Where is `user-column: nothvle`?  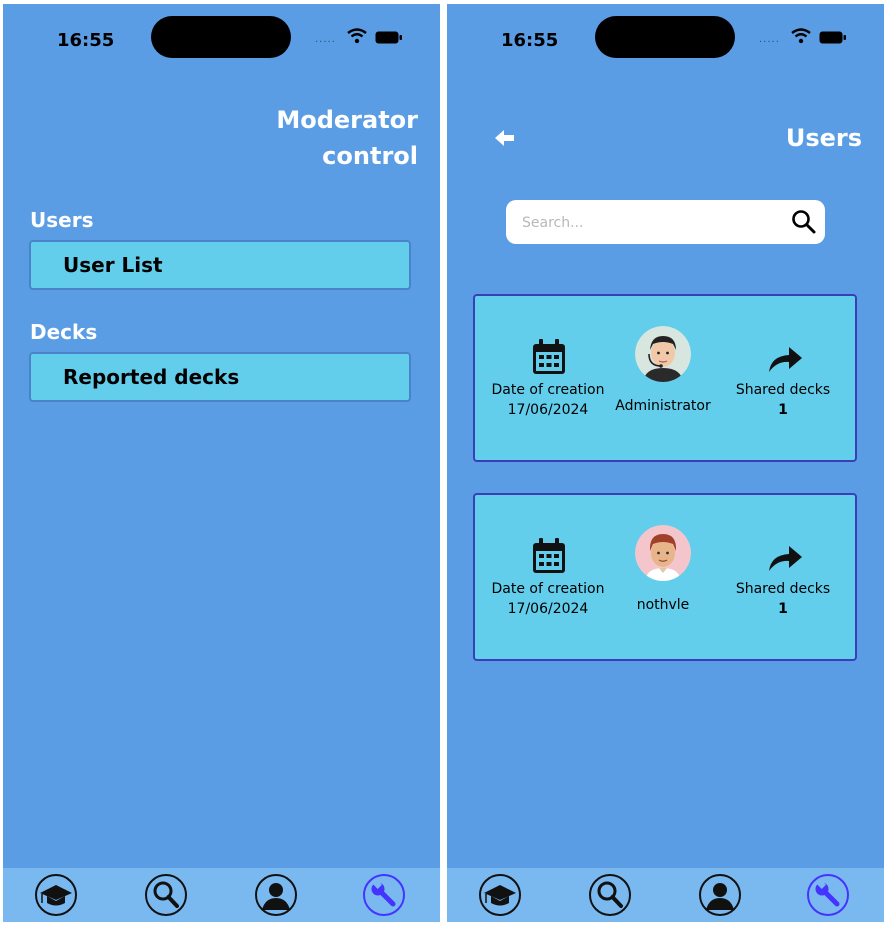 user-column: nothvle is located at coordinates (663, 577).